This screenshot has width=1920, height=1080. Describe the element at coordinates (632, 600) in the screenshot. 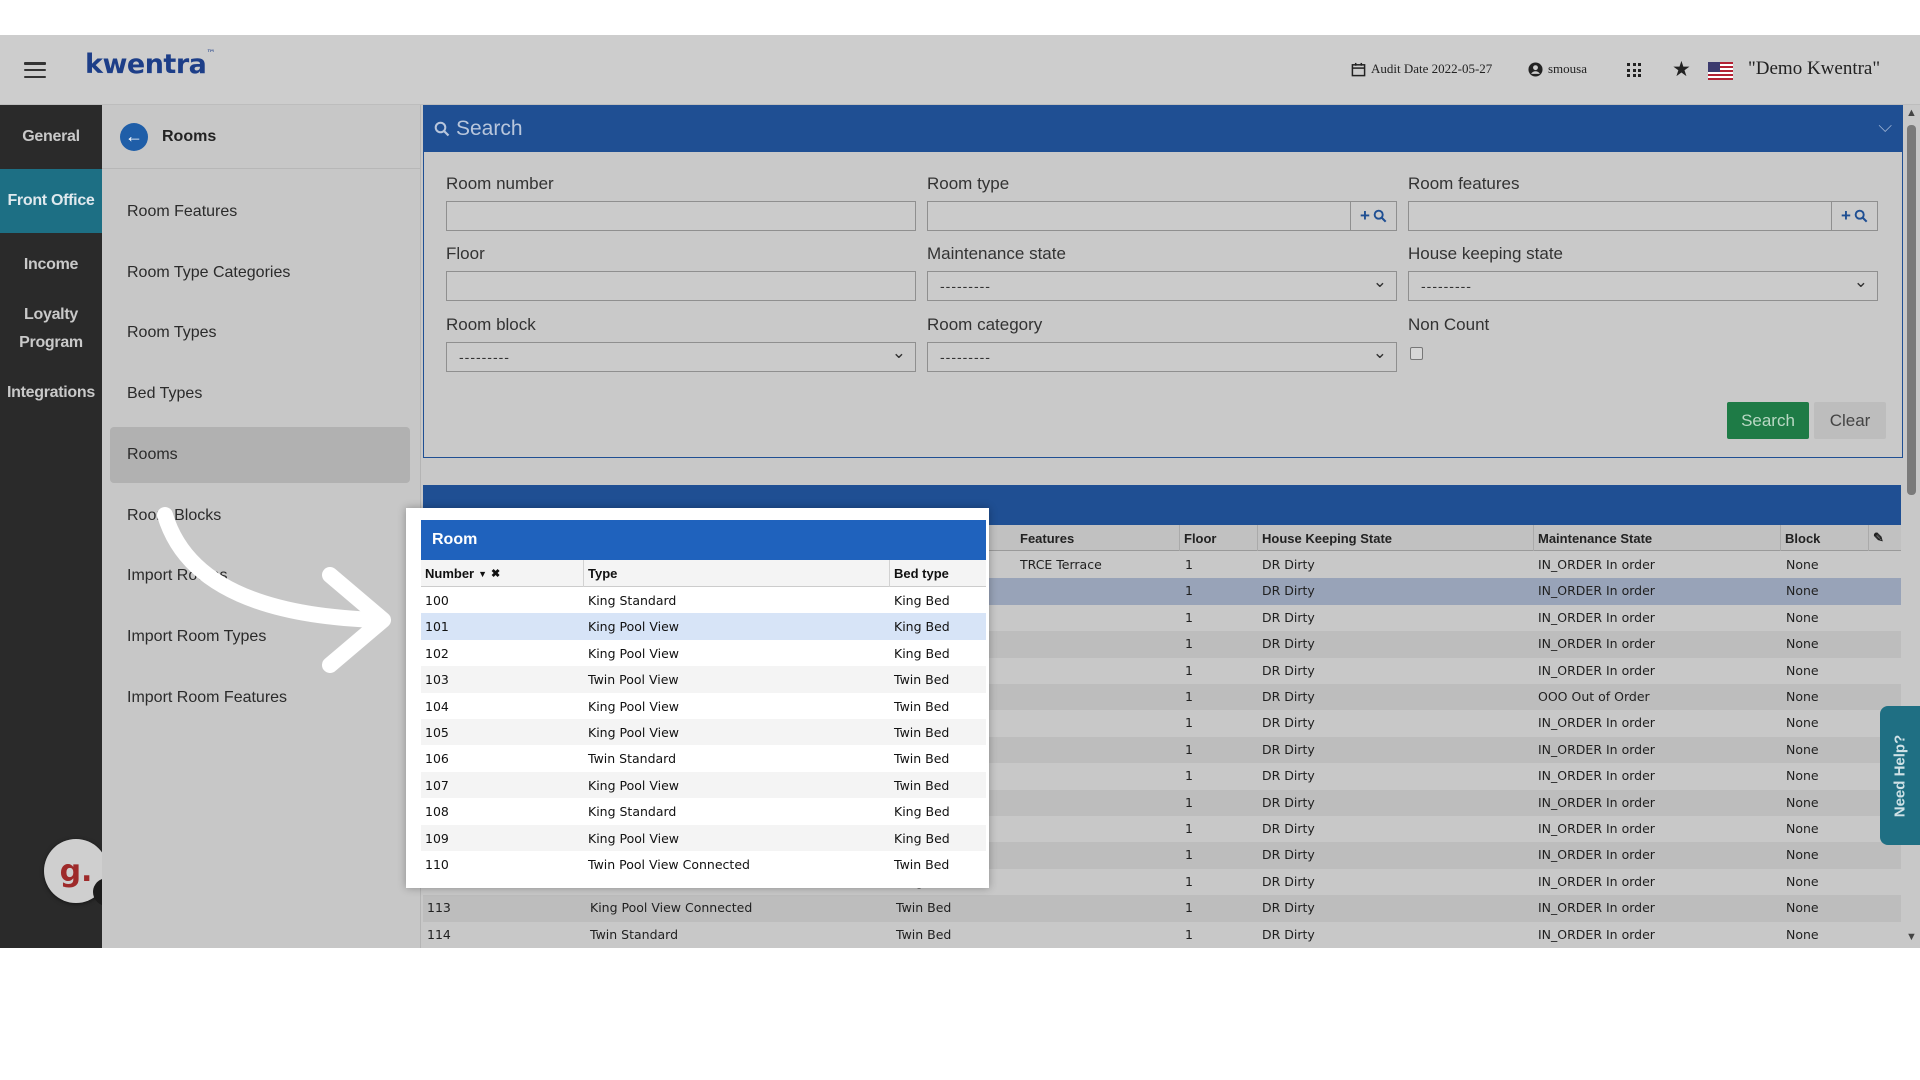

I see `cell-type: King Standard` at that location.